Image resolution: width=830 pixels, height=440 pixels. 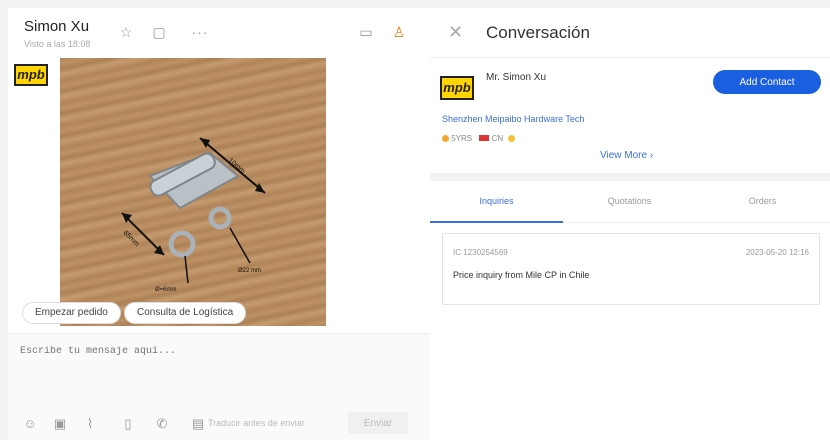 I want to click on tab-inquiries: Inquiries, so click(x=496, y=202).